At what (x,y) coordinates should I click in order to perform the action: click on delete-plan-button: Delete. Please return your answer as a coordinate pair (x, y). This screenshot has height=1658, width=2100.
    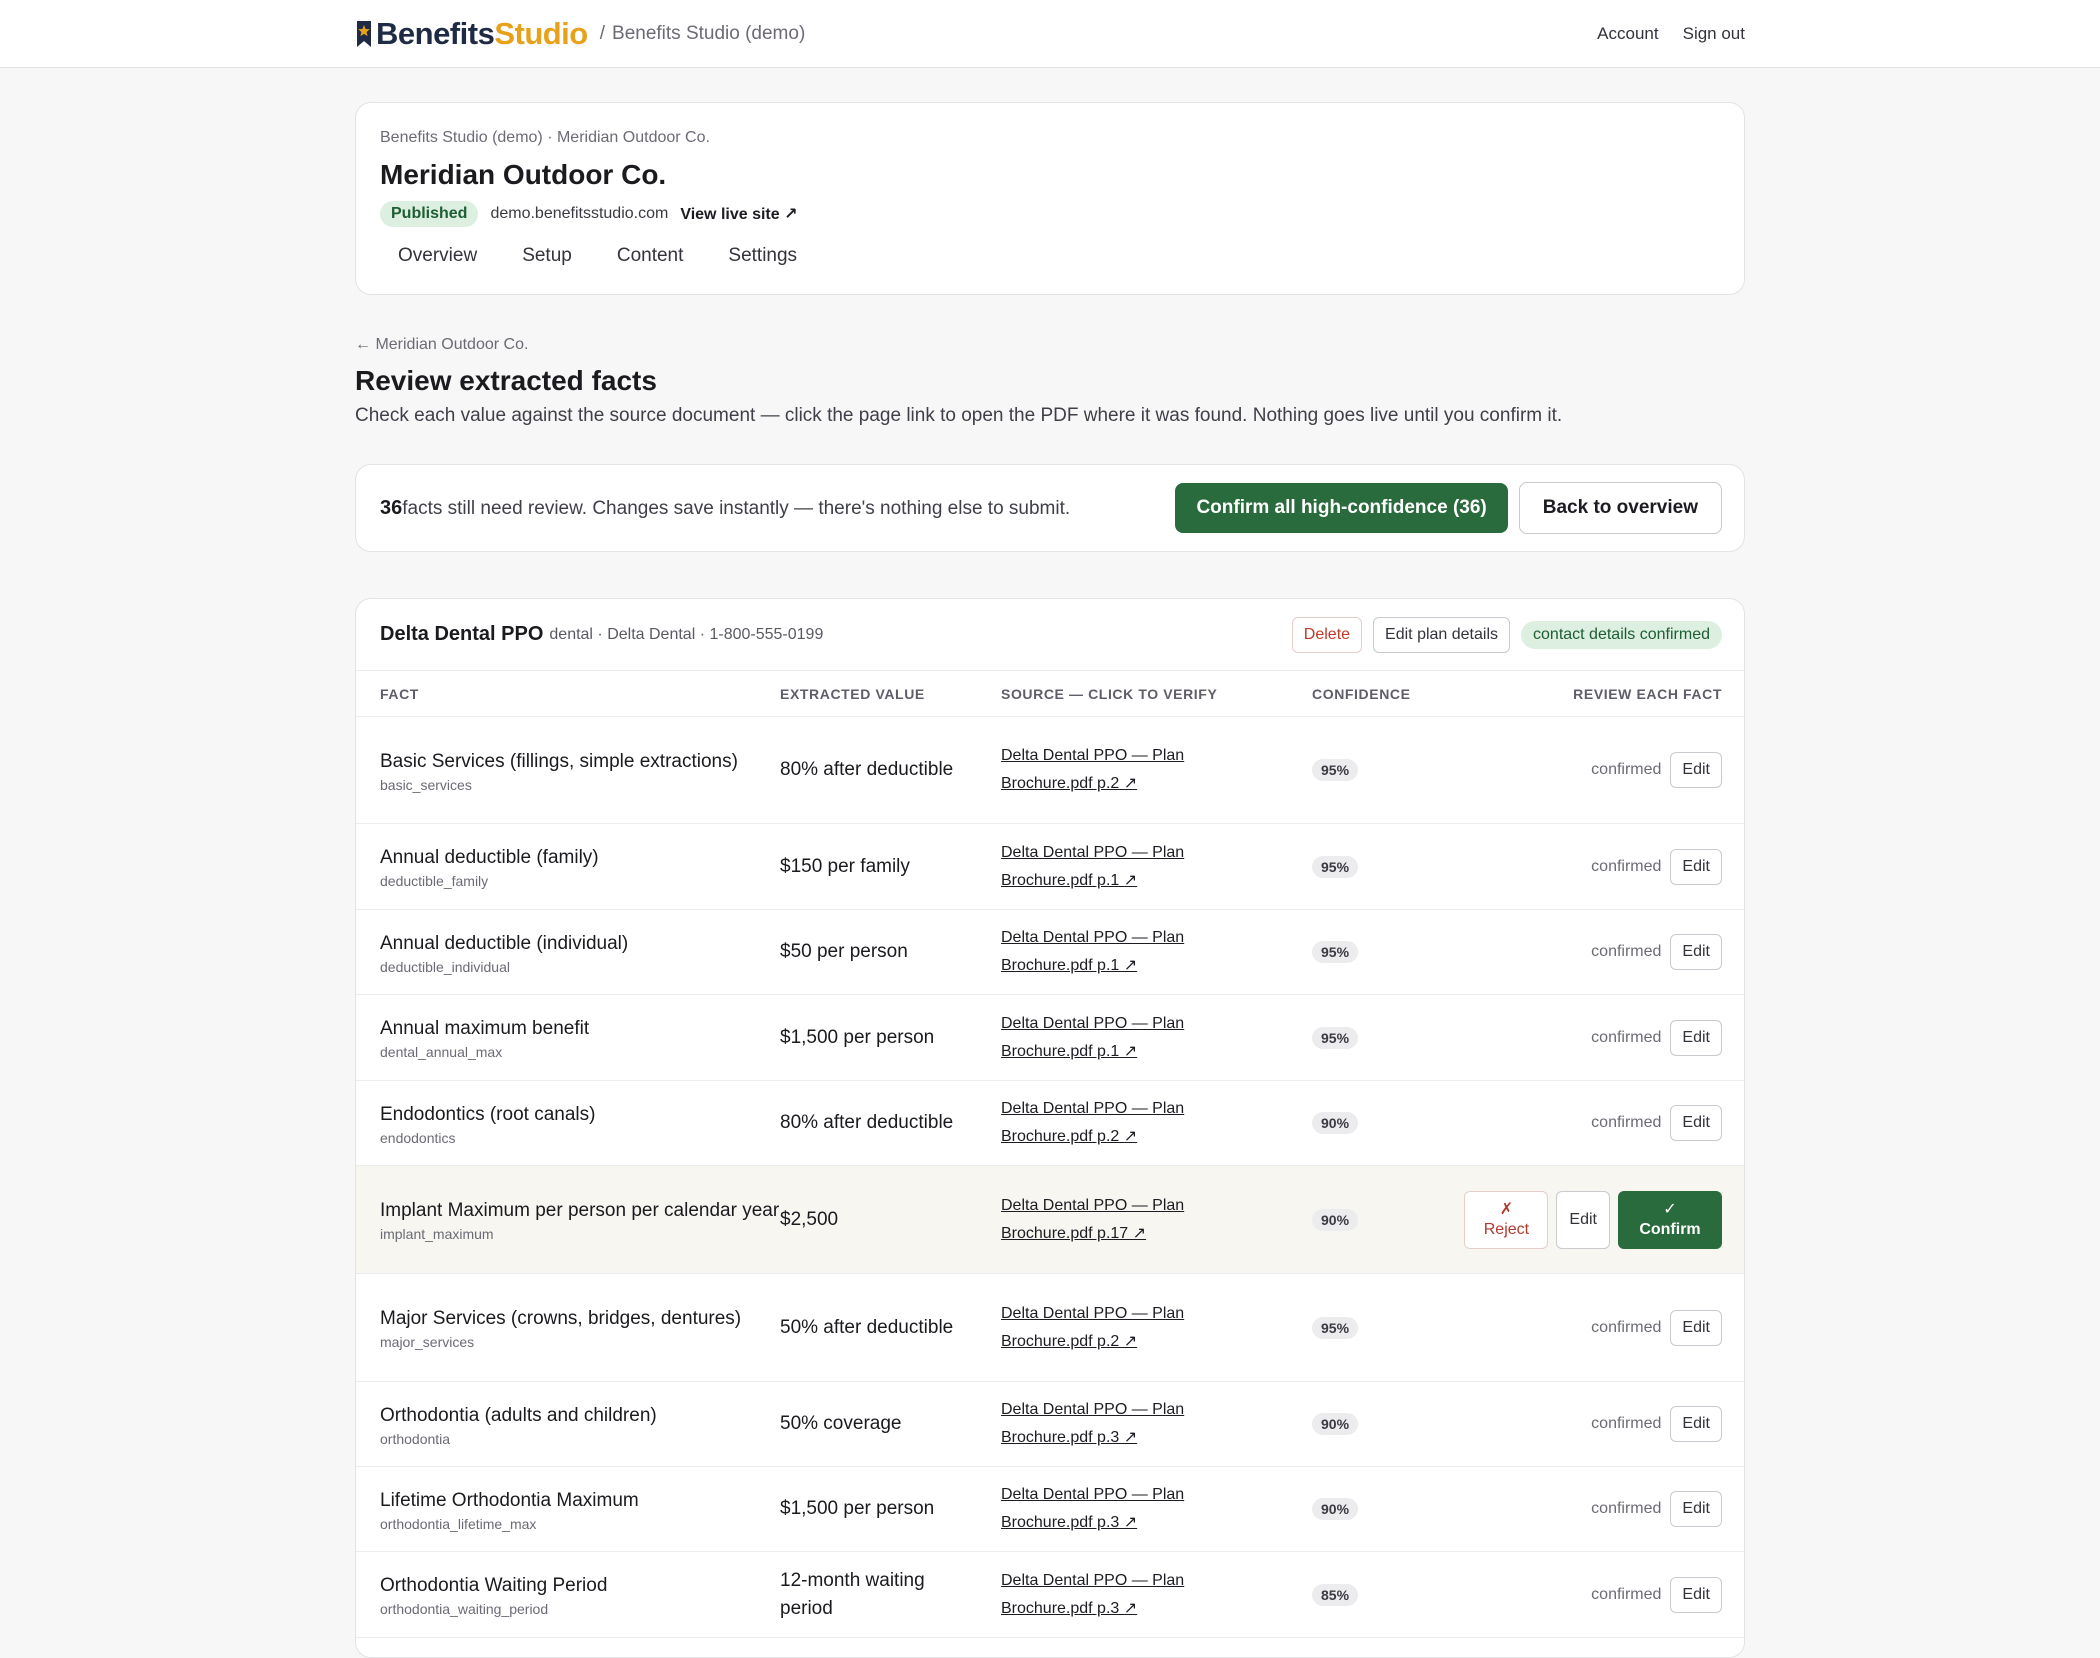
    Looking at the image, I should click on (1327, 634).